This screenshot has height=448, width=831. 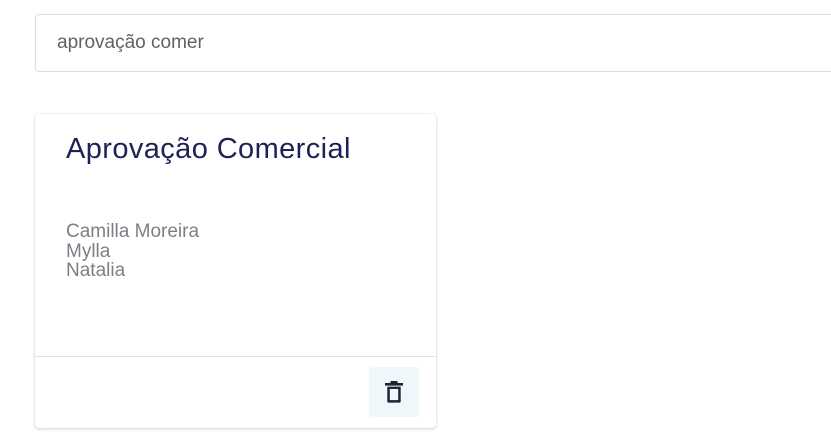 I want to click on list-item: Camilla Moreira, so click(x=133, y=231).